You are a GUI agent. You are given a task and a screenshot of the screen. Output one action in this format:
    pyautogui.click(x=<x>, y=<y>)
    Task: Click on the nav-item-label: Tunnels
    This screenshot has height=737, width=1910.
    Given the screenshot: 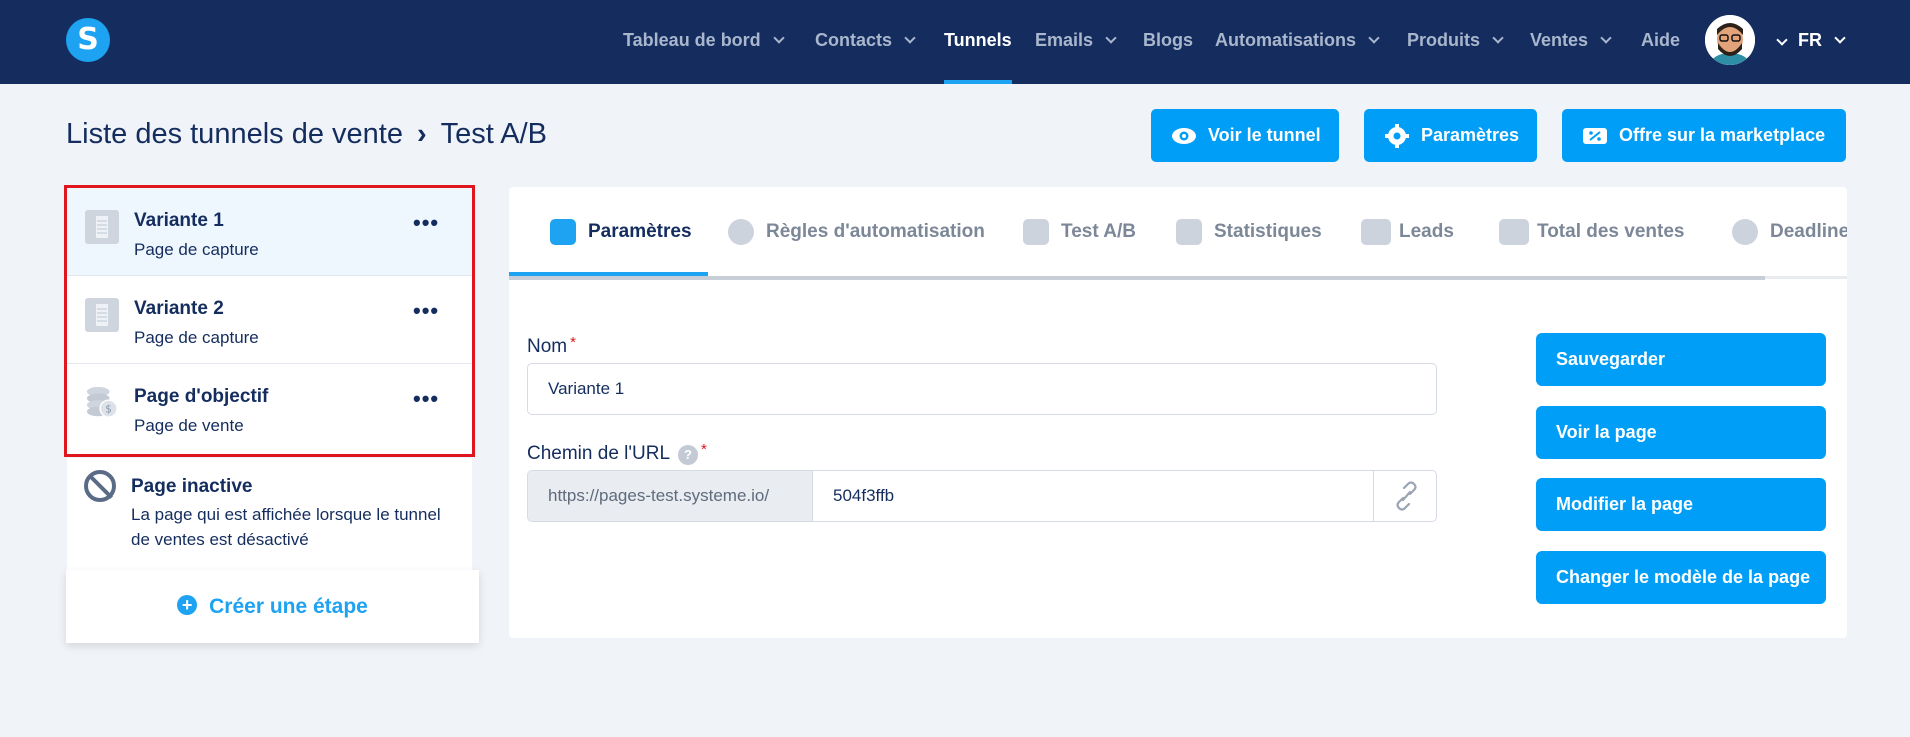 What is the action you would take?
    pyautogui.click(x=978, y=40)
    